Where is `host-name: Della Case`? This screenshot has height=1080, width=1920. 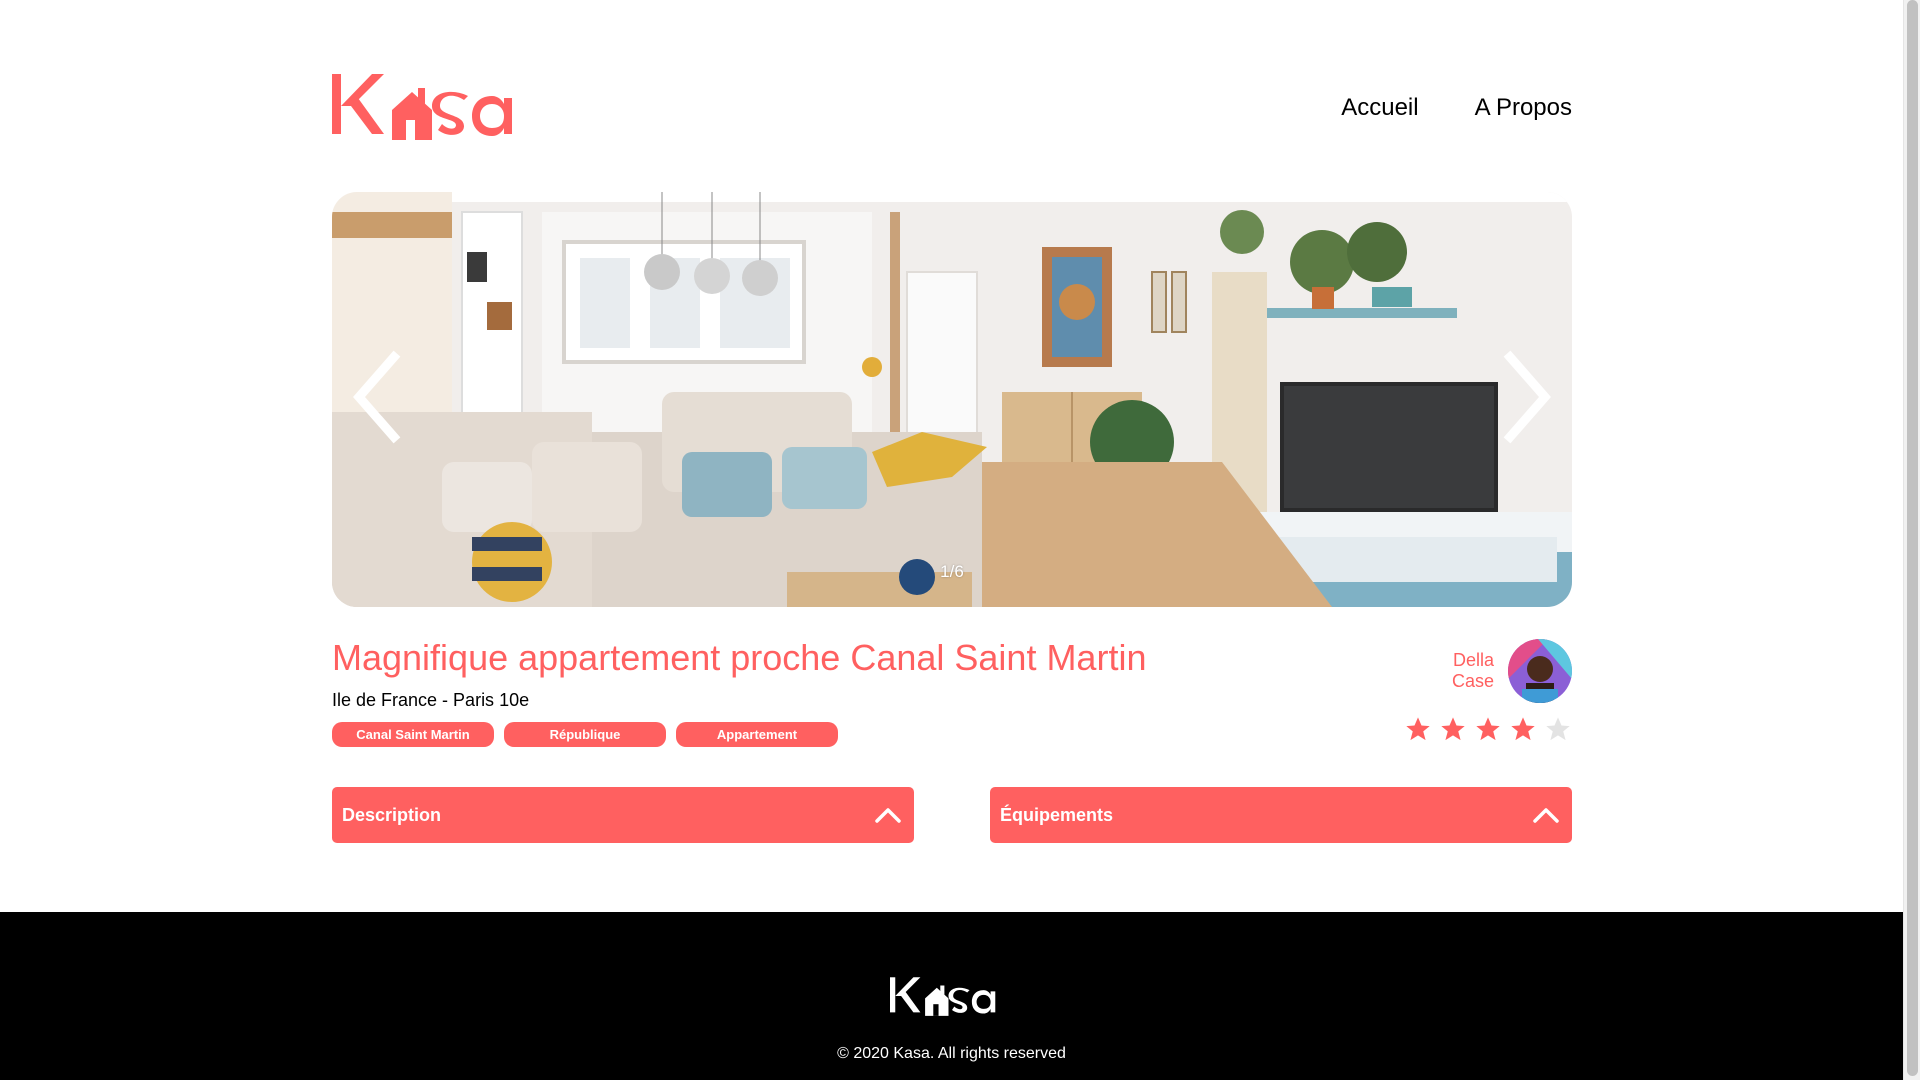
host-name: Della Case is located at coordinates (1473, 671).